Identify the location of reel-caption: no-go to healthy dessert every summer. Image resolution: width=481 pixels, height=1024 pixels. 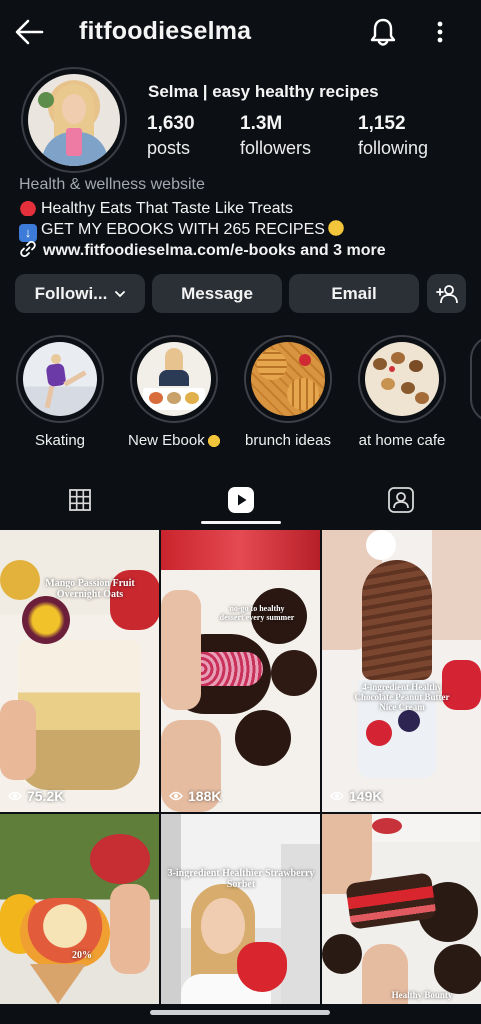
(257, 613).